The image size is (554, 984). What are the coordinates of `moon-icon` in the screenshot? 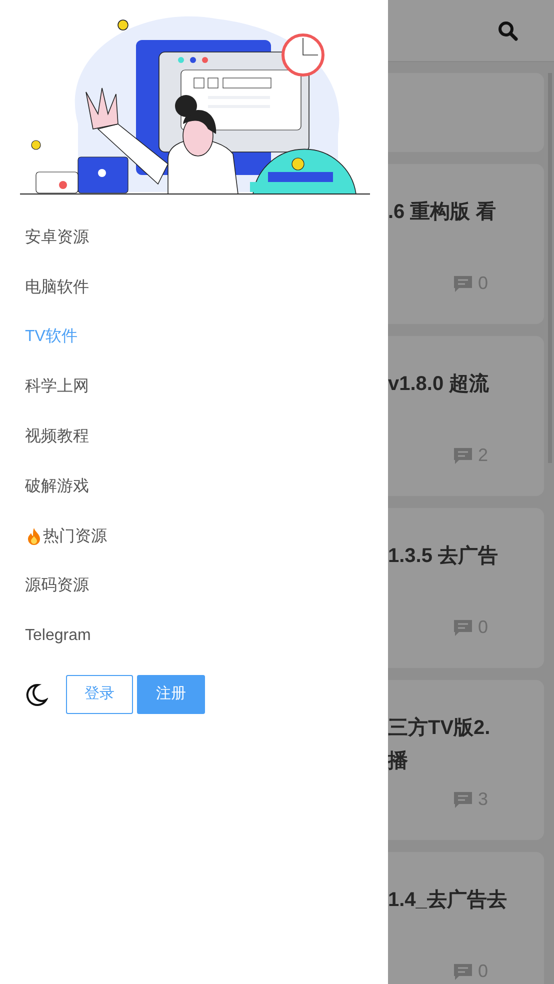 It's located at (36, 694).